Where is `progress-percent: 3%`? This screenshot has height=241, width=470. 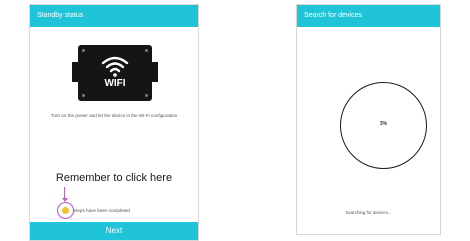
progress-percent: 3% is located at coordinates (383, 124).